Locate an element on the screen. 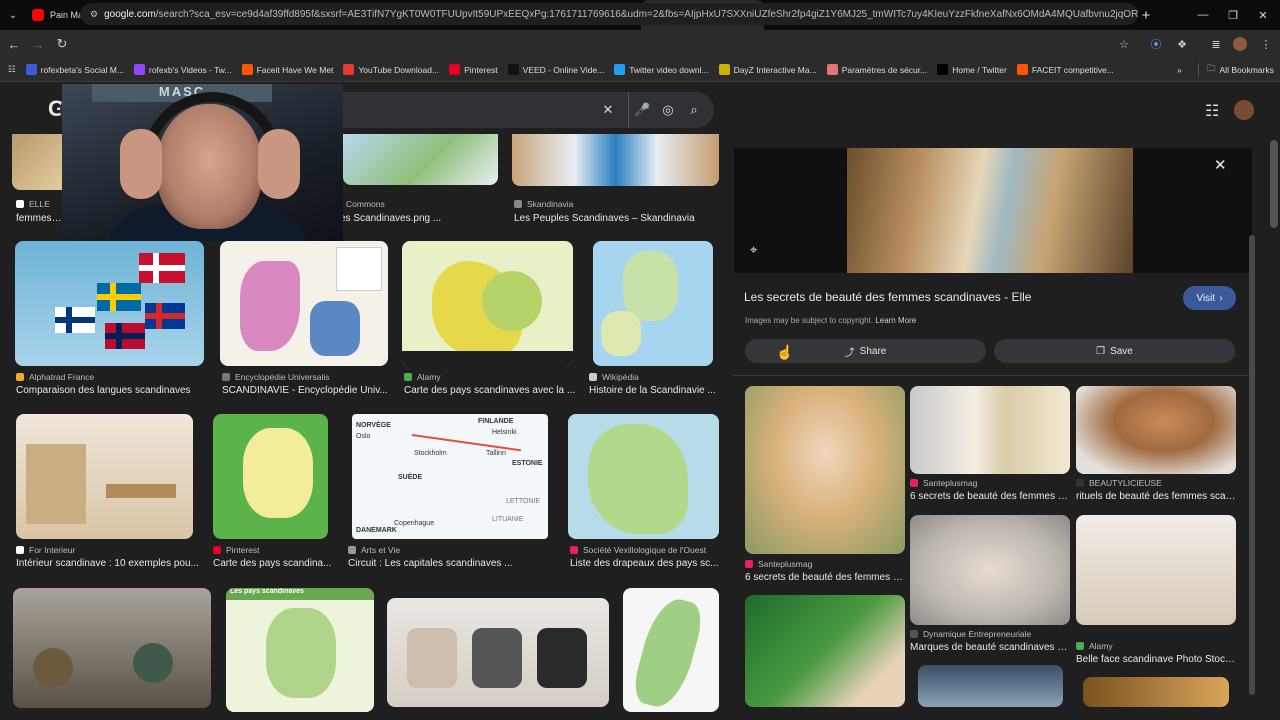 This screenshot has width=1280, height=720. result-image-flags is located at coordinates (109, 303).